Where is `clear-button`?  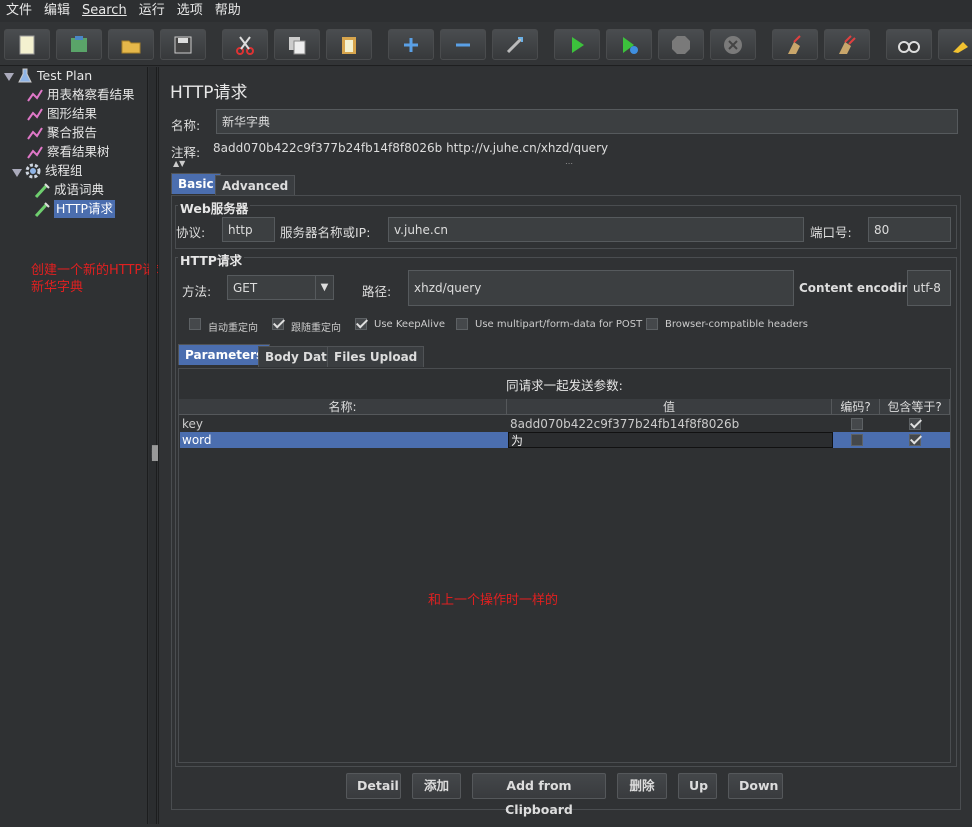 clear-button is located at coordinates (795, 44).